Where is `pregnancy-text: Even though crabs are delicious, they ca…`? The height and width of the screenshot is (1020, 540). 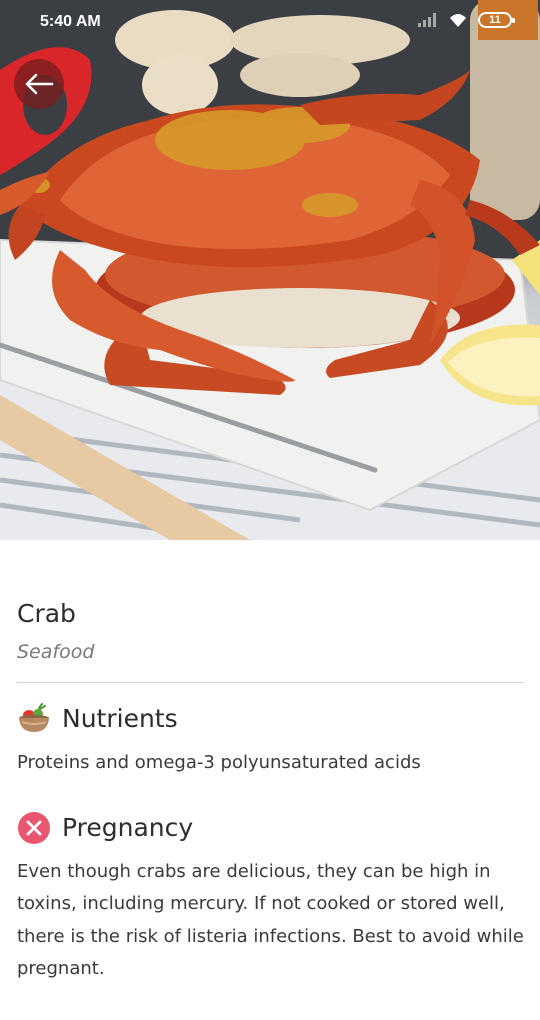 pregnancy-text: Even though crabs are delicious, they ca… is located at coordinates (270, 920).